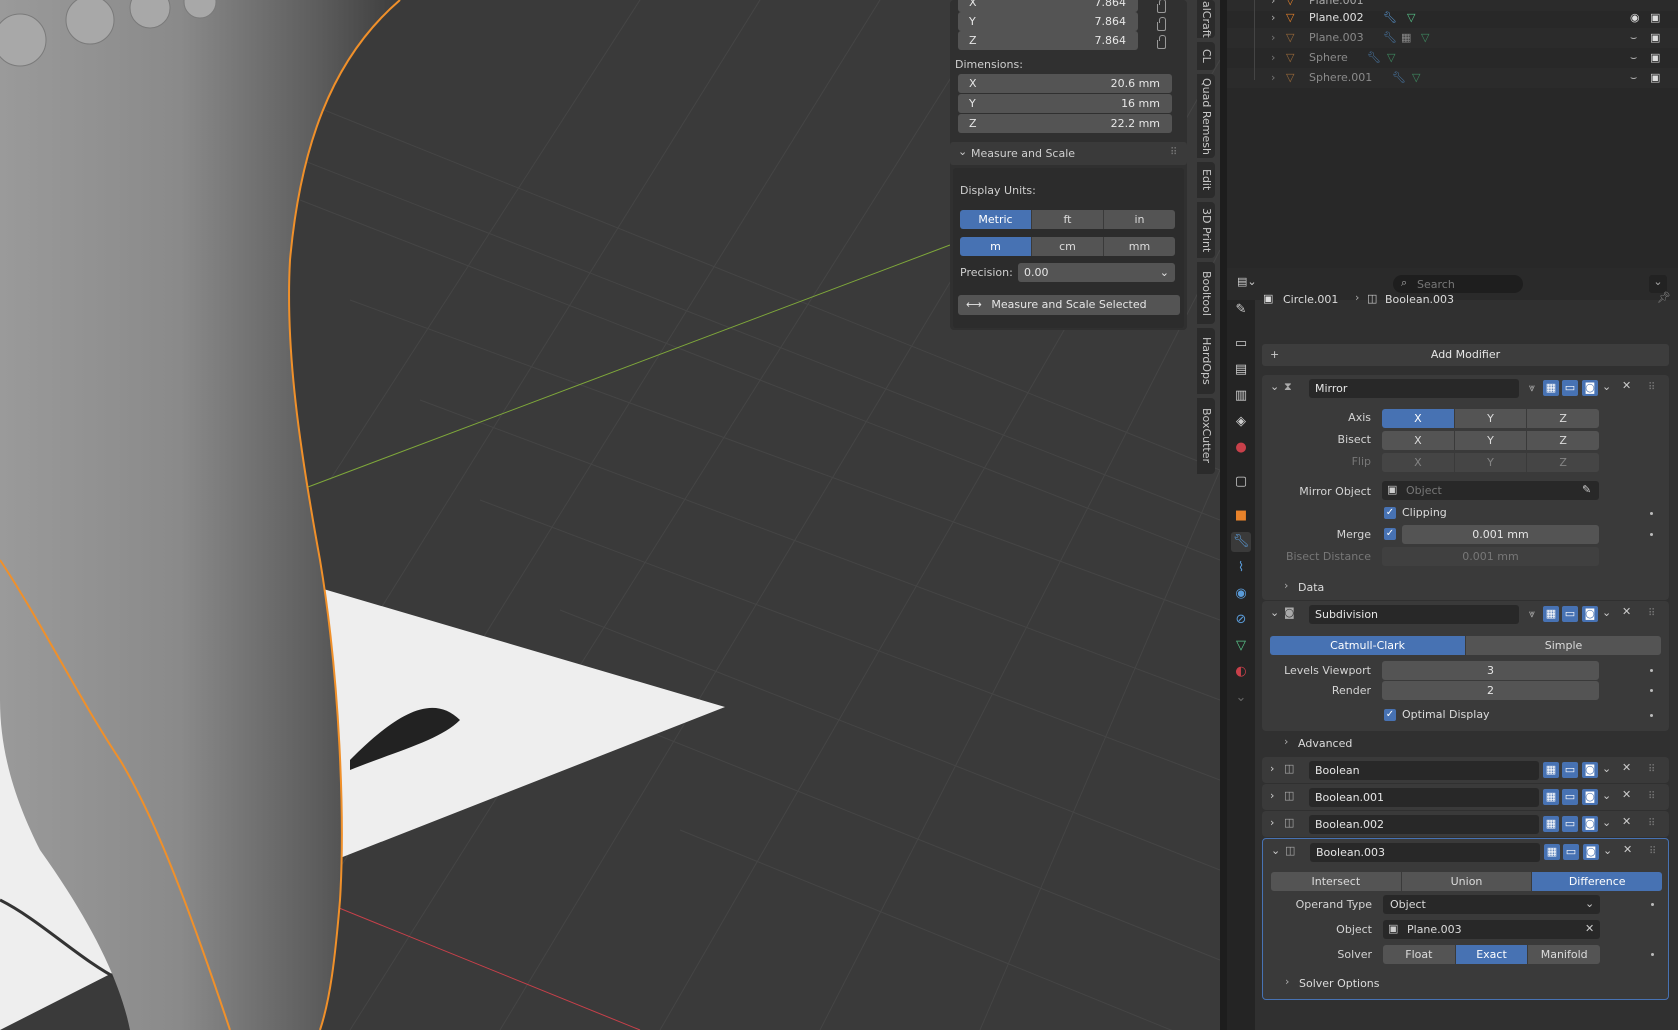 Image resolution: width=1678 pixels, height=1030 pixels. What do you see at coordinates (1418, 440) in the screenshot?
I see `bisect-x-toggle: X` at bounding box center [1418, 440].